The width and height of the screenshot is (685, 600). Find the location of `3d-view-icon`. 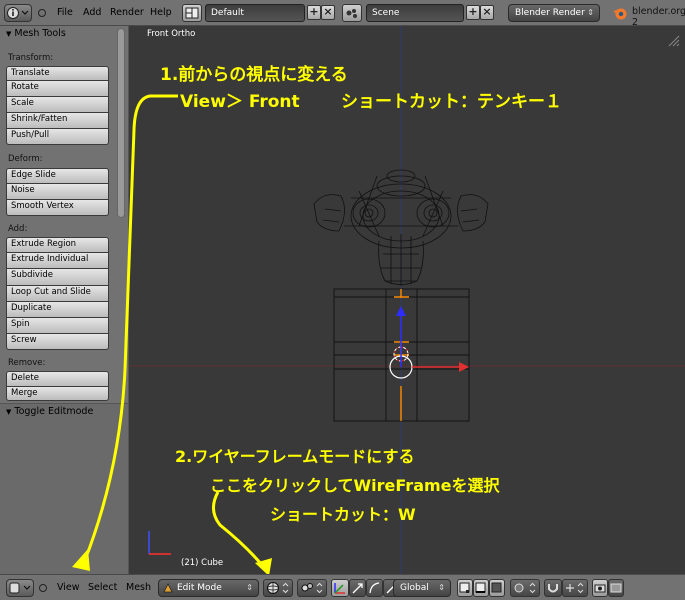

3d-view-icon is located at coordinates (20, 588).